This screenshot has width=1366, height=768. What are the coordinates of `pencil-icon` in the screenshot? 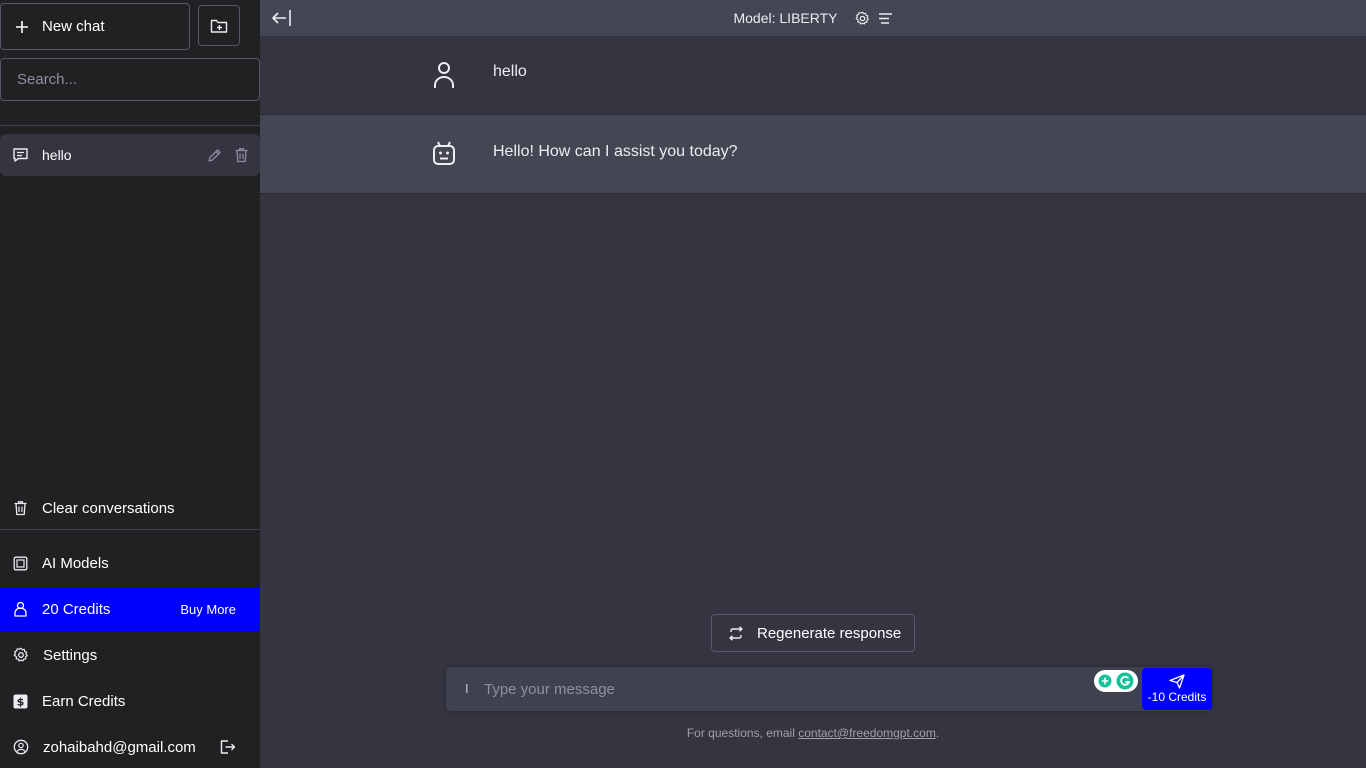 It's located at (214, 155).